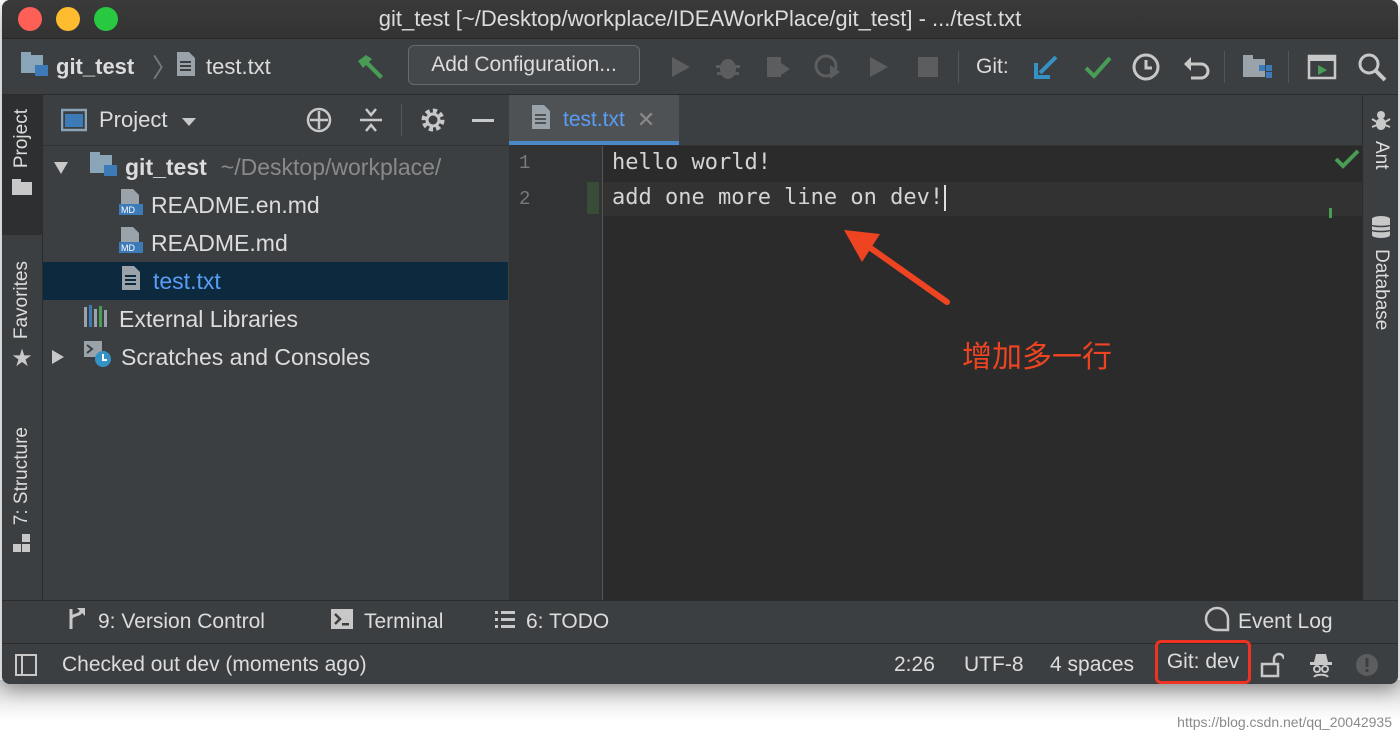 This screenshot has height=738, width=1400. What do you see at coordinates (26, 664) in the screenshot?
I see `toggle-tool-windows-icon` at bounding box center [26, 664].